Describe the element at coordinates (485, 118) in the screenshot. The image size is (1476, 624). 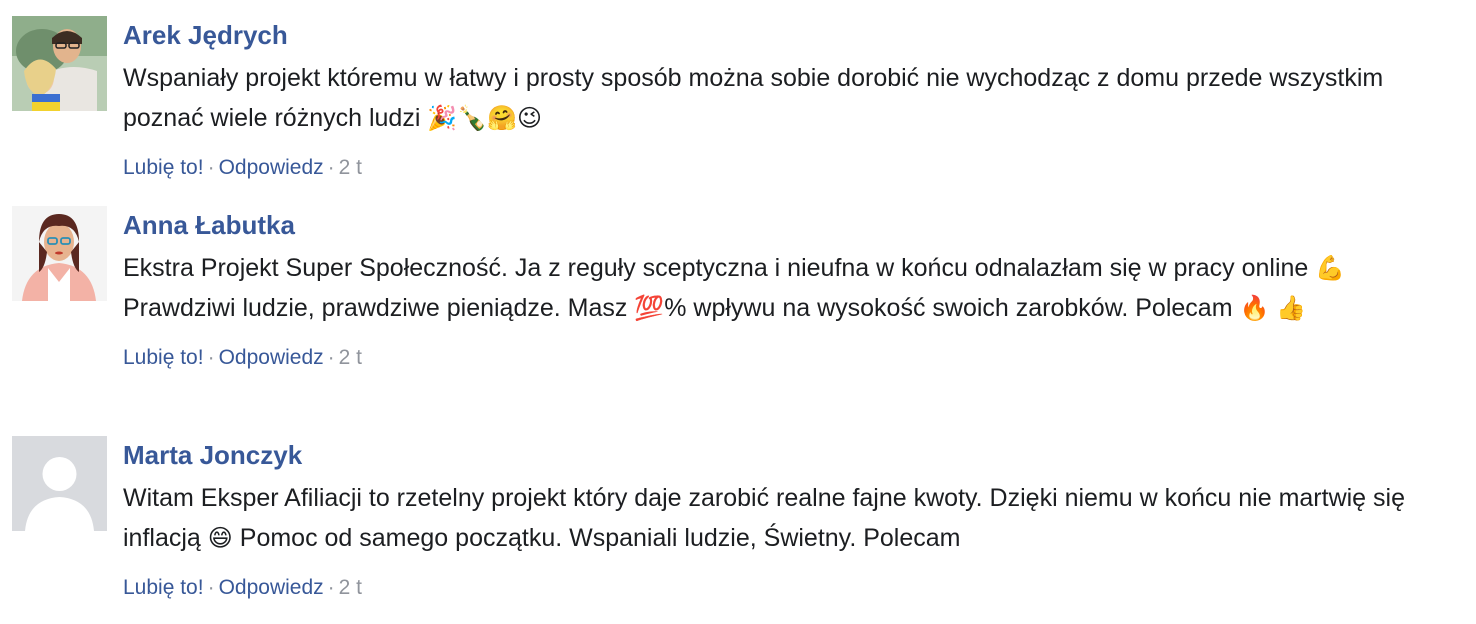
I see `party-bottle-hug-wink-emoji-icon: 🎉🍾🤗😉` at that location.